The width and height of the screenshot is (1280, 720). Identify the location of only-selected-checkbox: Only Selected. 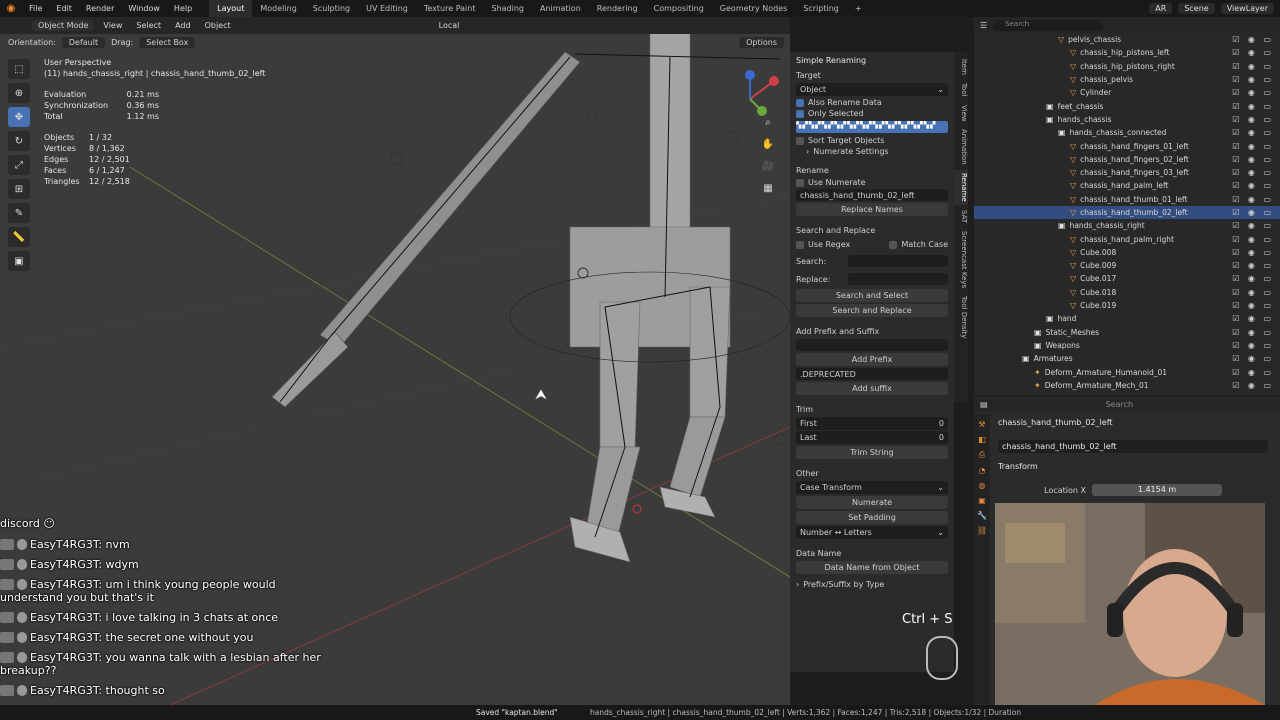
(872, 113).